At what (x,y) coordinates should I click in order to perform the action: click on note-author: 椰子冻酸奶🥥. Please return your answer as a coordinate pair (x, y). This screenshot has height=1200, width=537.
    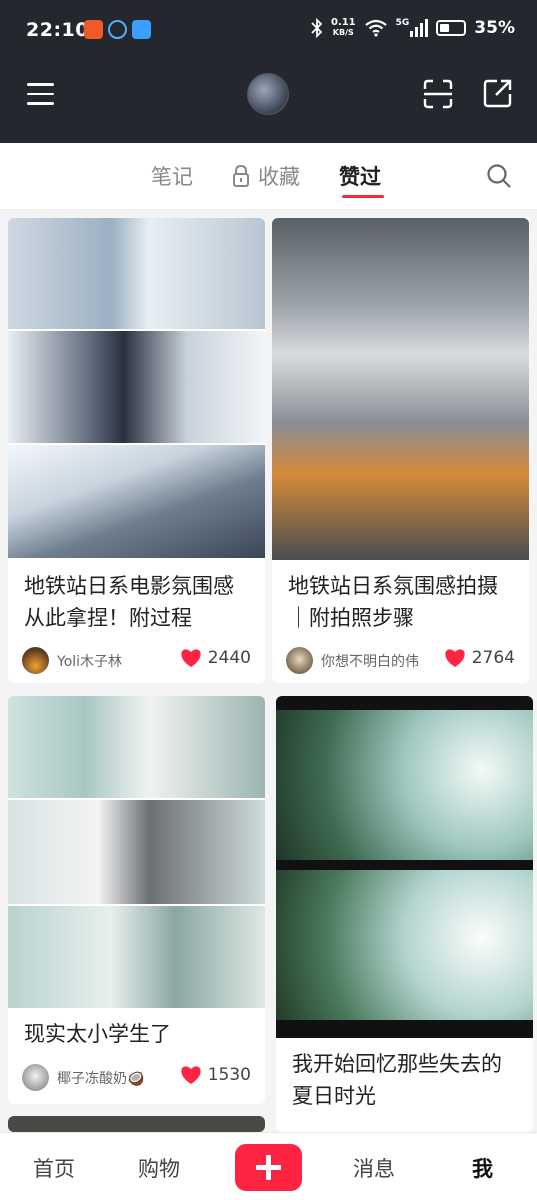
    Looking at the image, I should click on (83, 1077).